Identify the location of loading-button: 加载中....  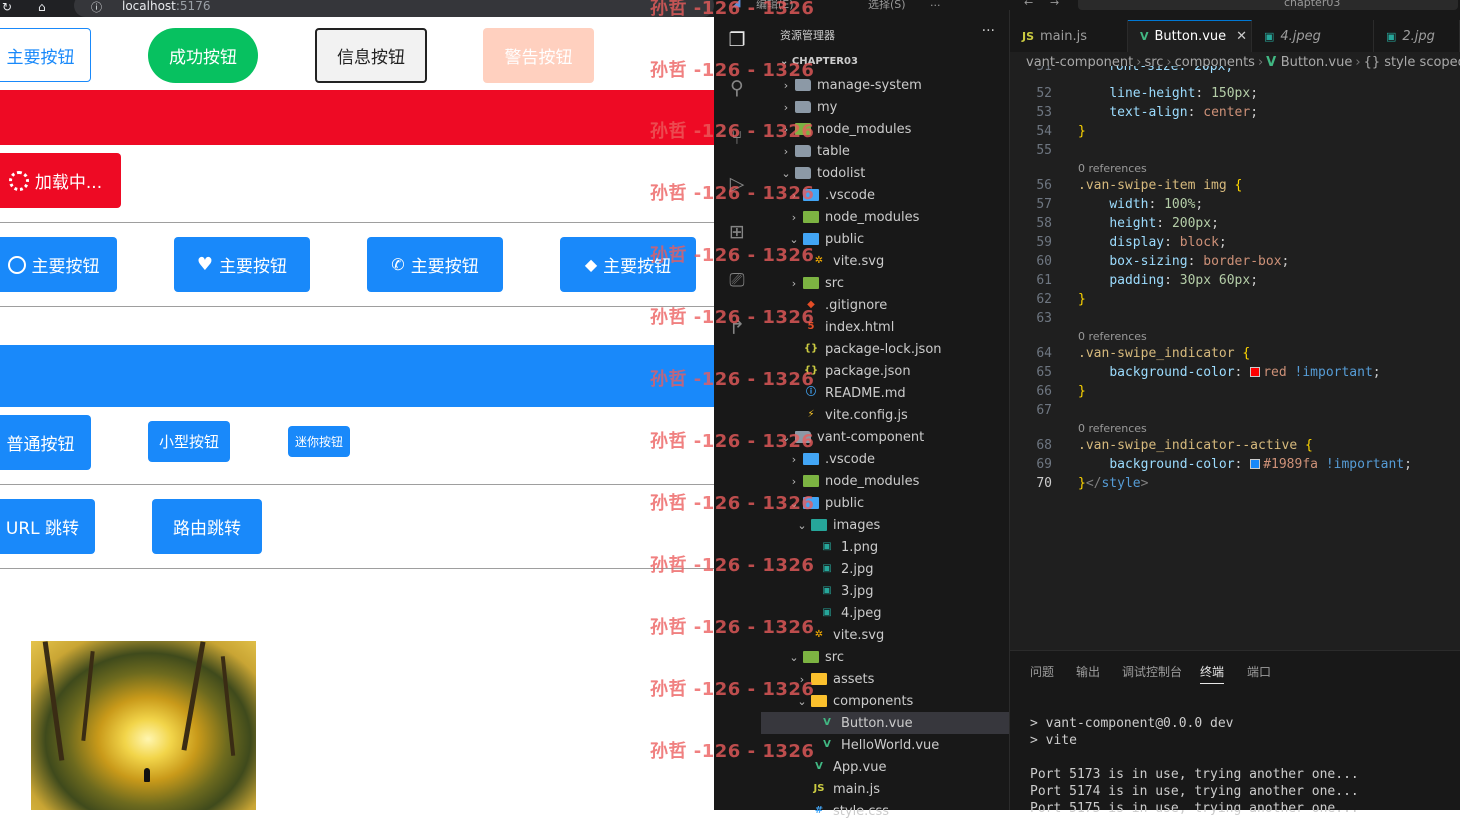
(60, 180).